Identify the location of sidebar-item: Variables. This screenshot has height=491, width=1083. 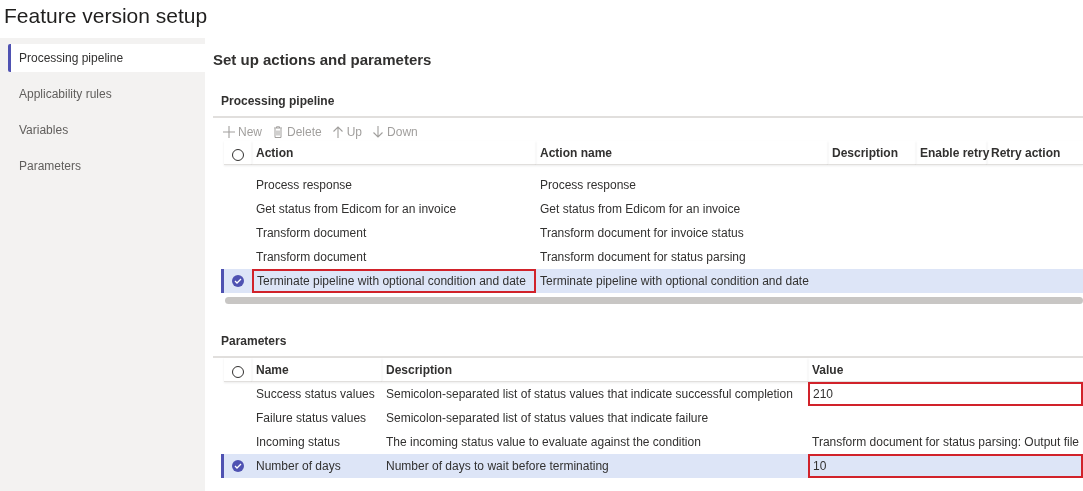
(106, 130).